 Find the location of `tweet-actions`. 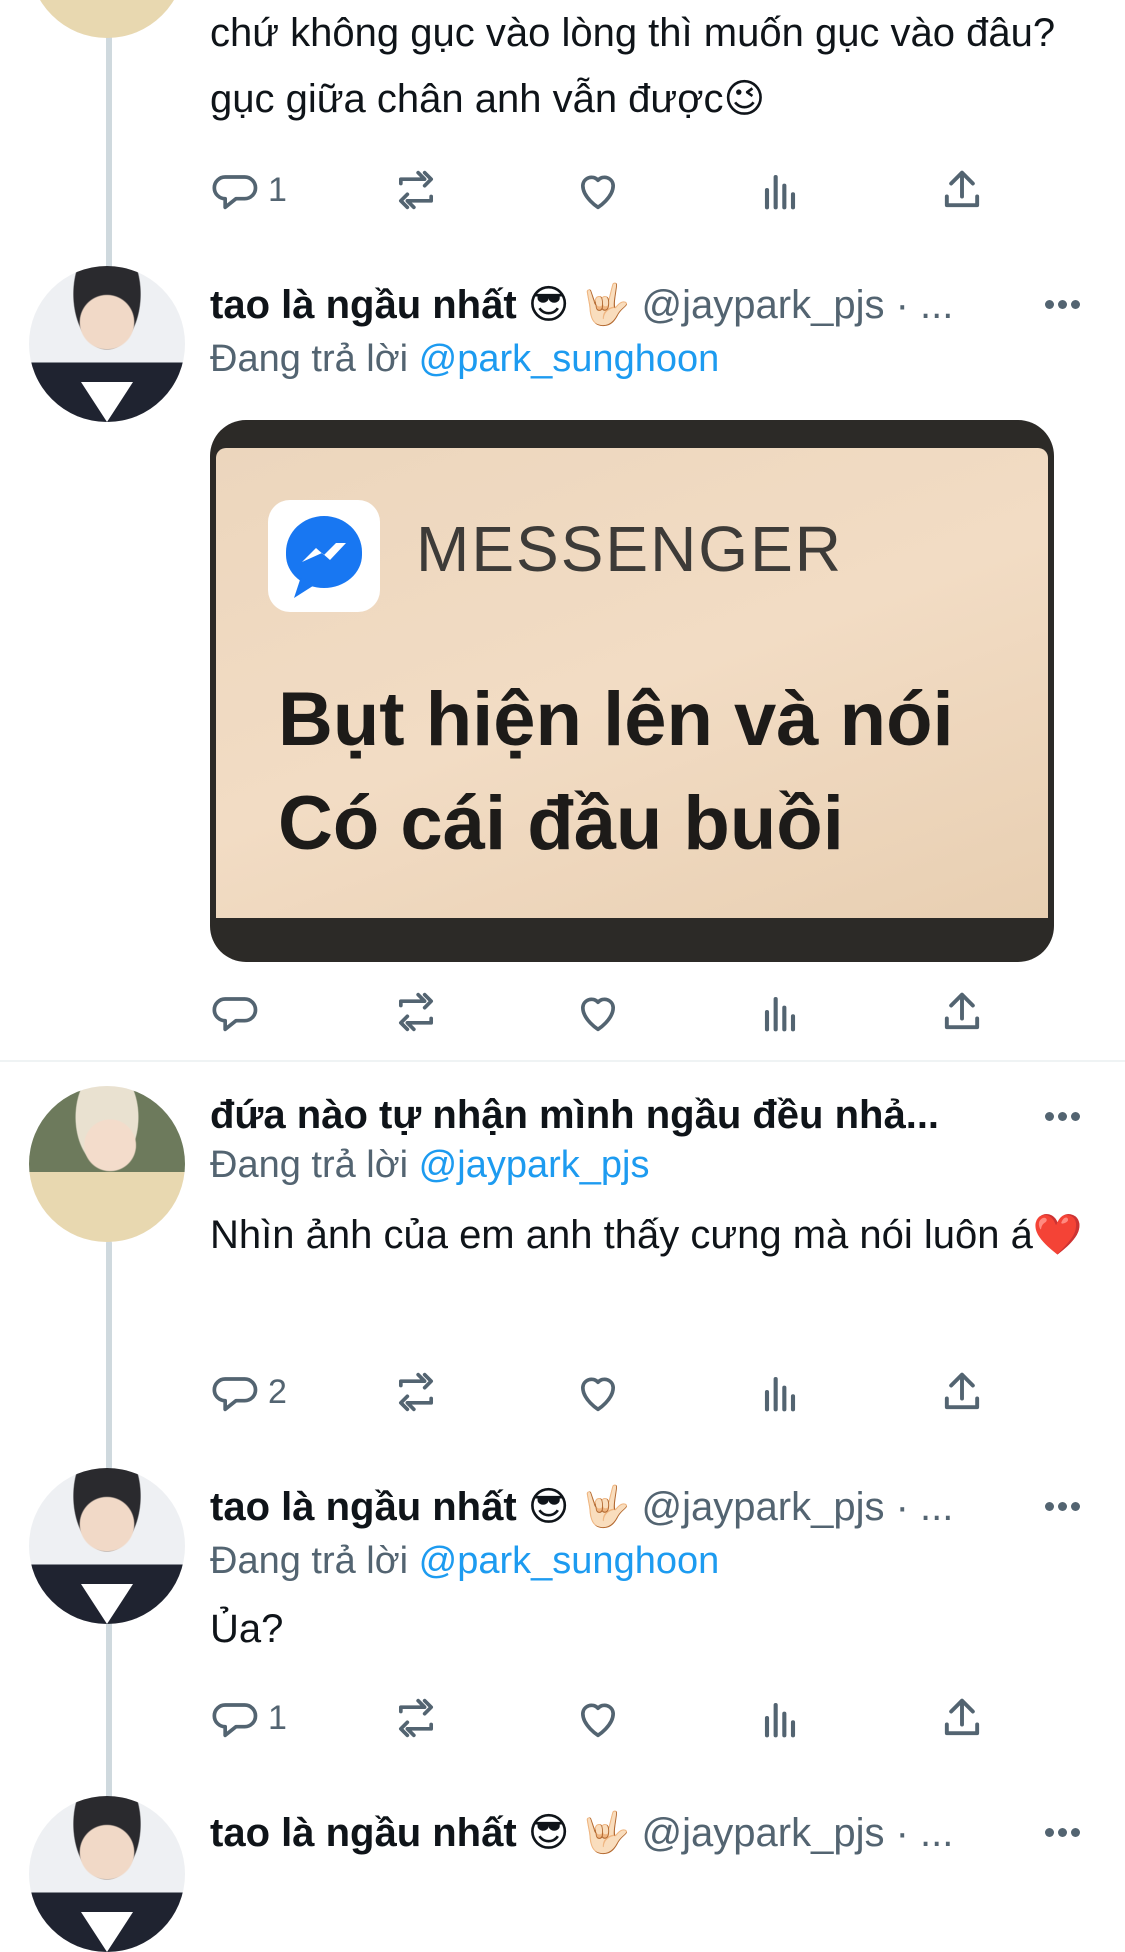

tweet-actions is located at coordinates (610, 1012).